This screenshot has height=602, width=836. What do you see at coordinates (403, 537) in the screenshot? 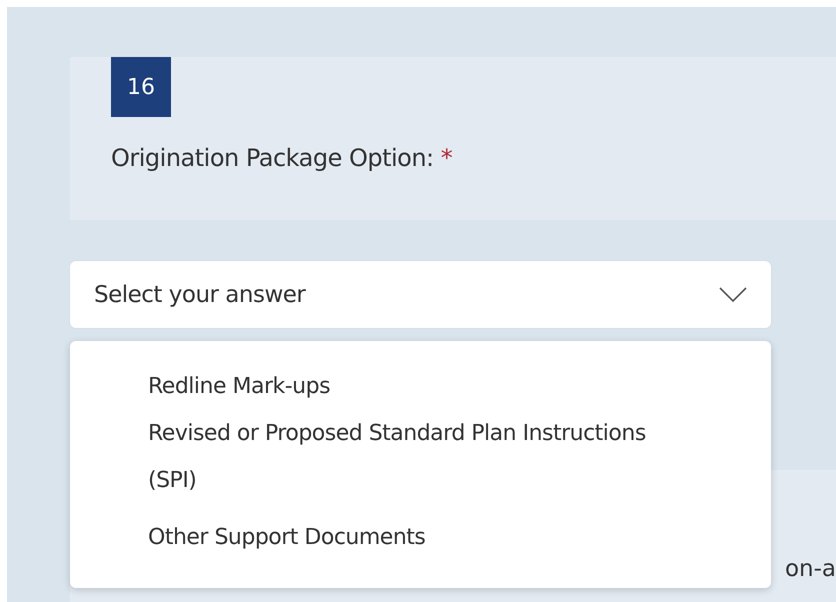
I see `dropdown-option: Other Support Documents` at bounding box center [403, 537].